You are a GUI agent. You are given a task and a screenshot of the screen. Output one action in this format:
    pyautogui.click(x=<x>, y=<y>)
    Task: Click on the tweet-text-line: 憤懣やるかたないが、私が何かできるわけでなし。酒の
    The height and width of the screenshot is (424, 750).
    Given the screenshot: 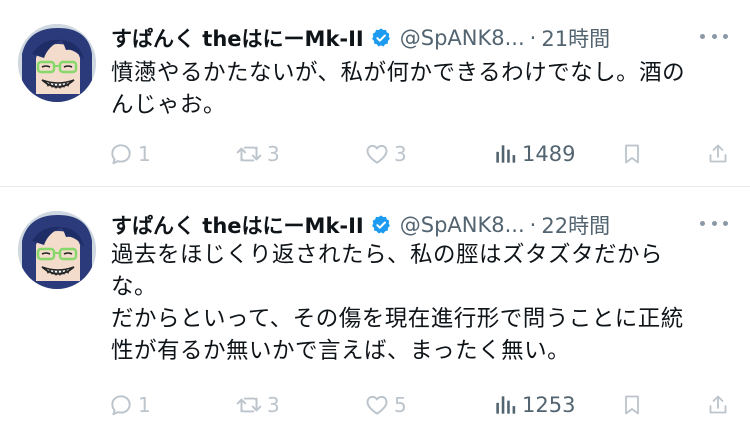 What is the action you would take?
    pyautogui.click(x=398, y=73)
    